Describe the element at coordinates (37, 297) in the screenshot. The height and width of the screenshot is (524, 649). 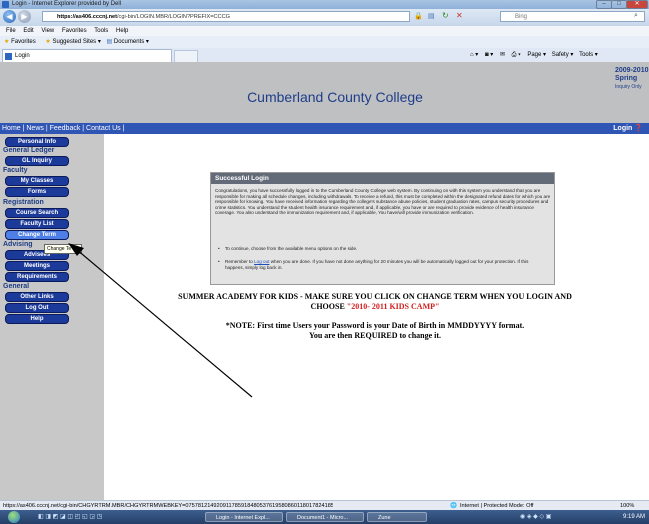
I see `other-links-button: Other Links` at that location.